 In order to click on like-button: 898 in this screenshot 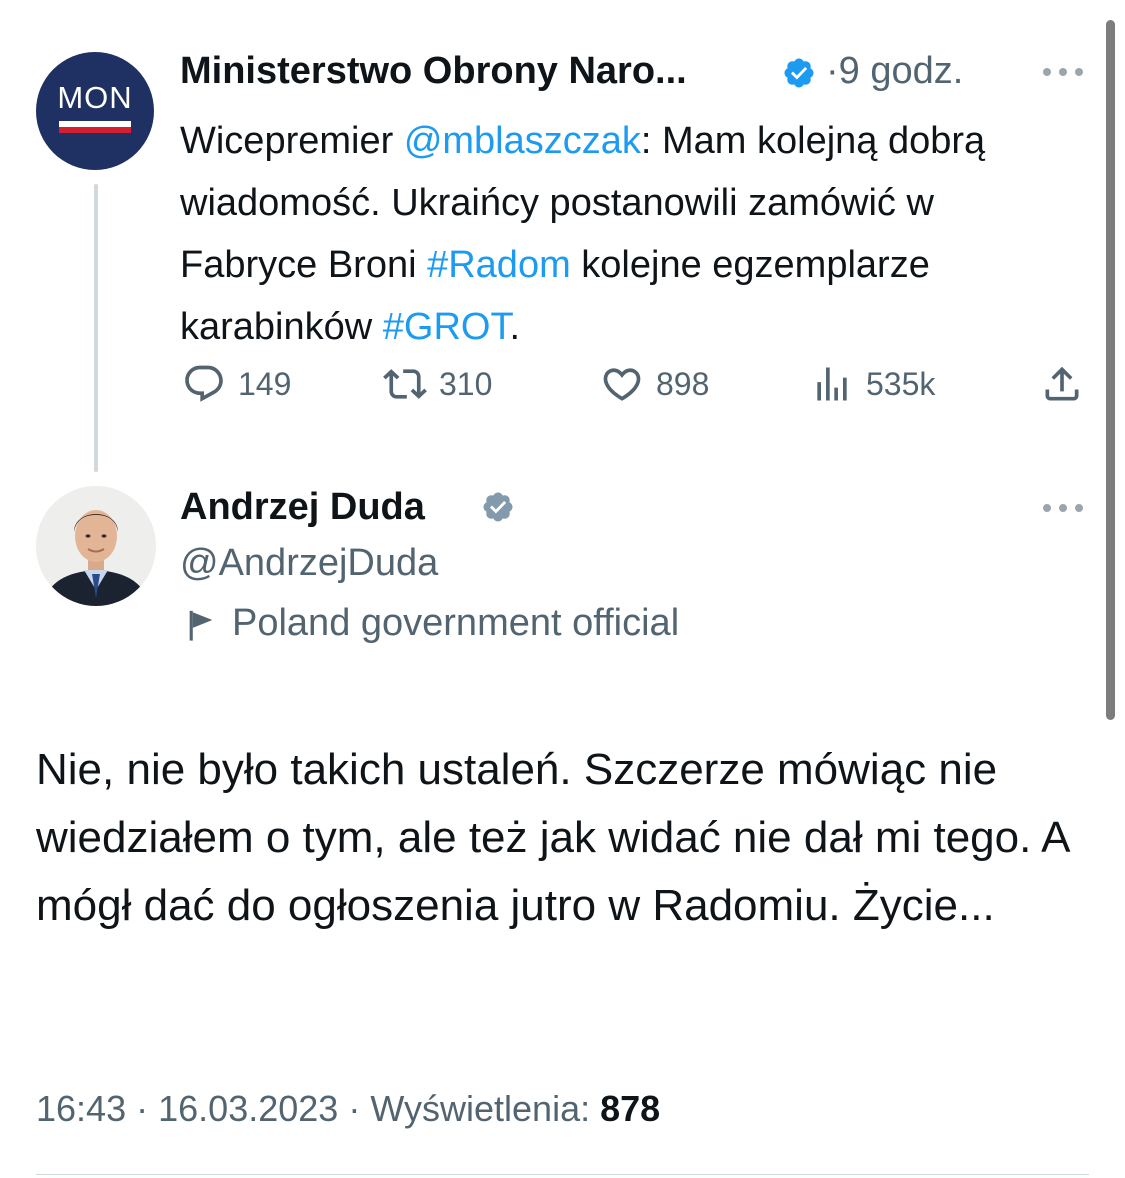, I will do `click(654, 384)`.